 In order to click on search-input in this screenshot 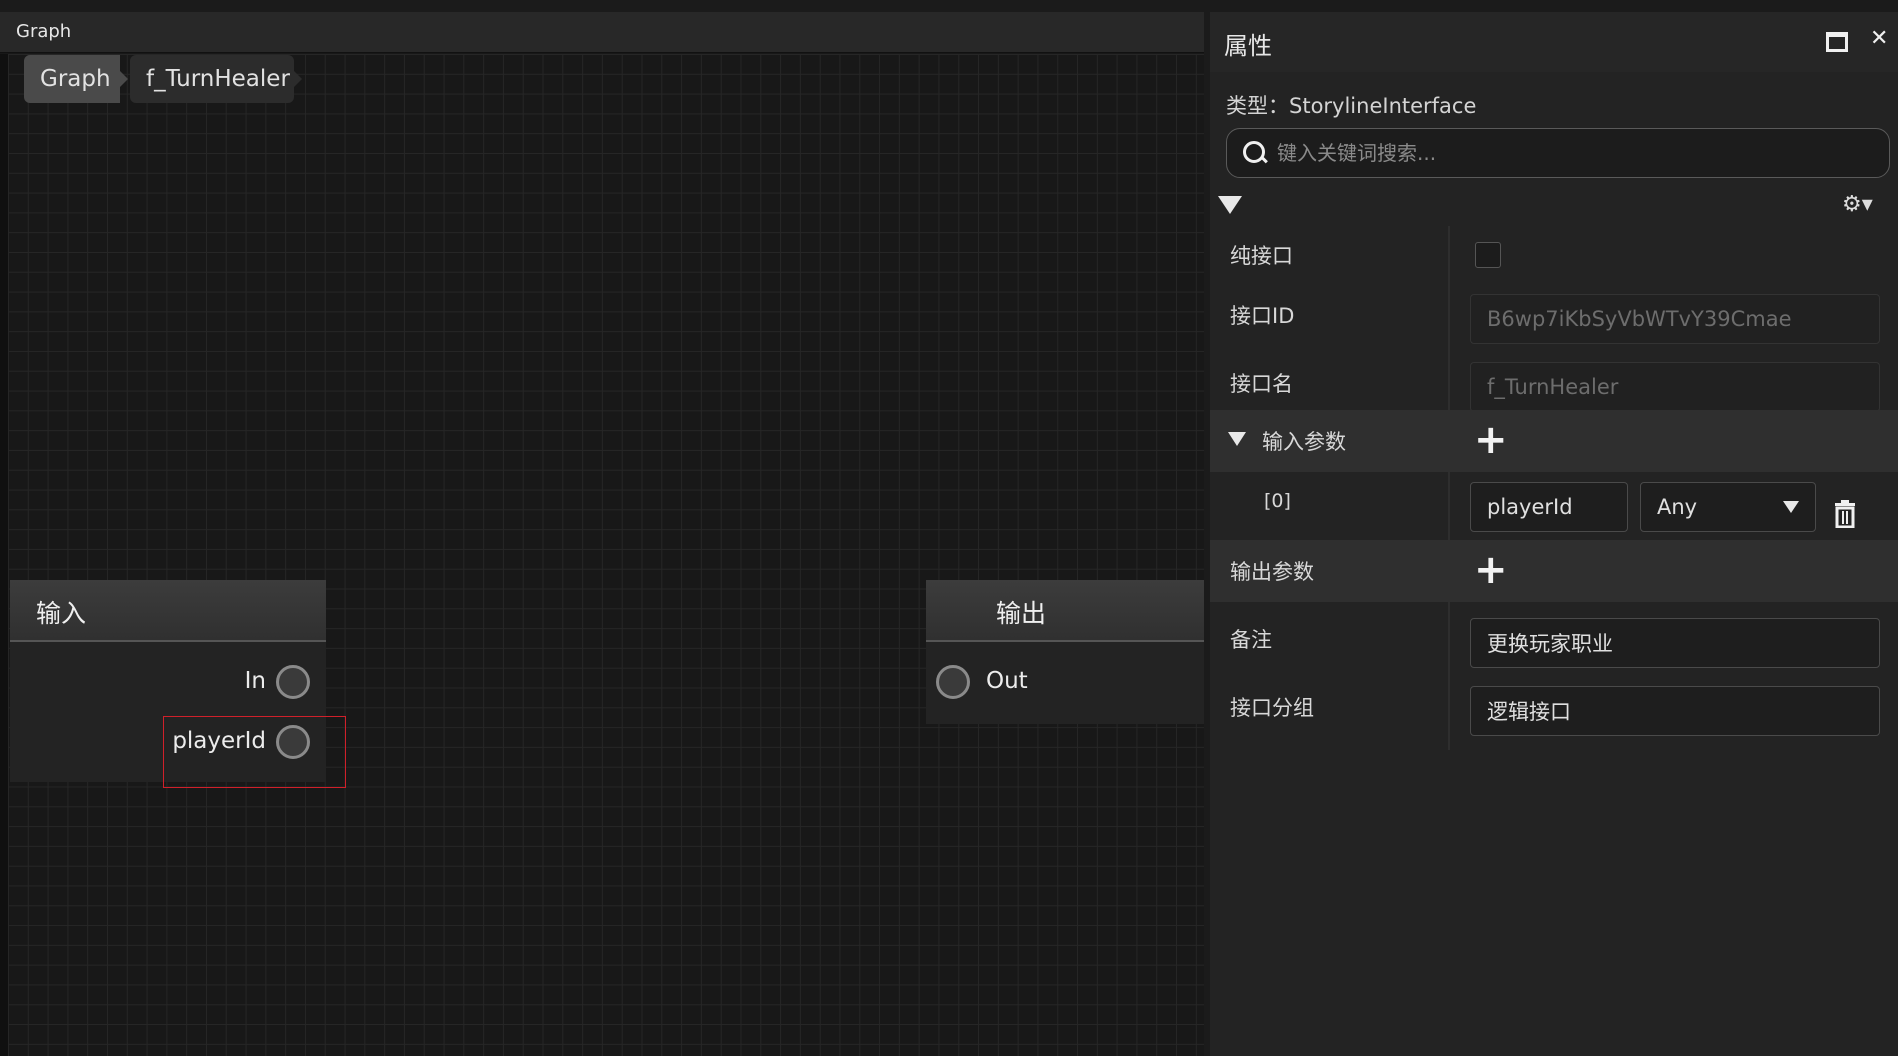, I will do `click(1577, 153)`.